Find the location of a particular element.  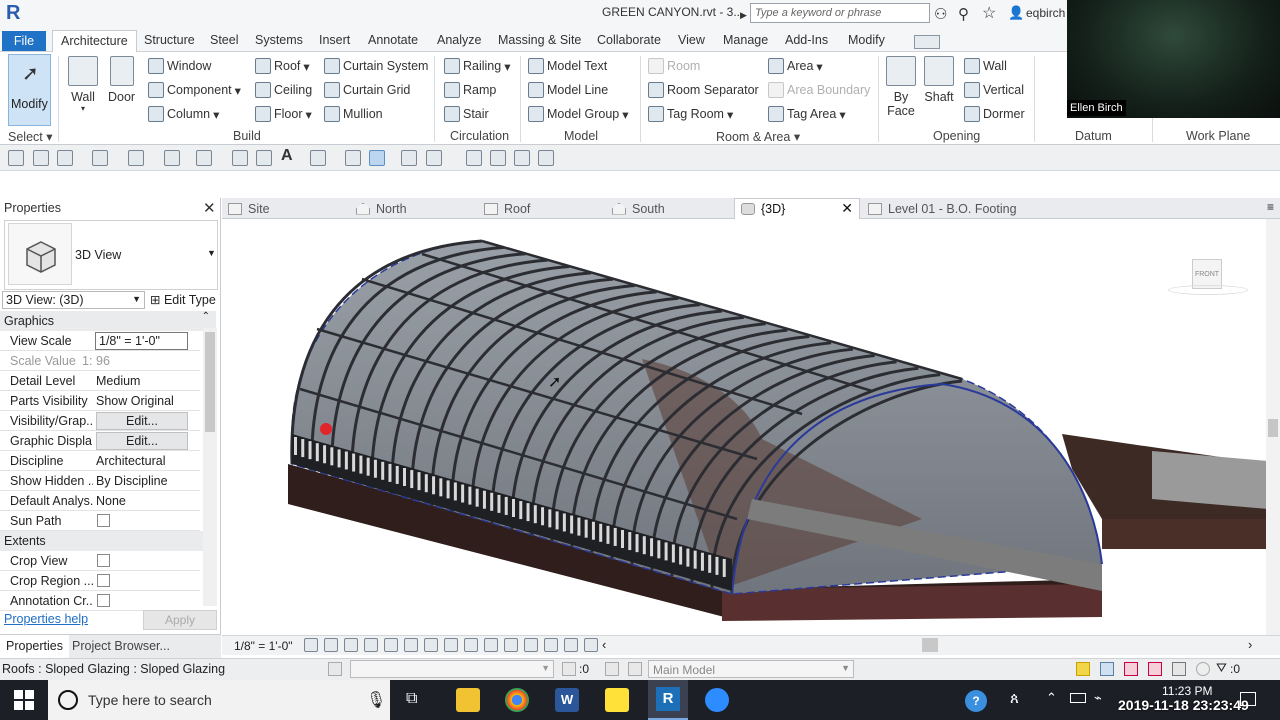

properties-help-link: Properties help is located at coordinates (46, 619).